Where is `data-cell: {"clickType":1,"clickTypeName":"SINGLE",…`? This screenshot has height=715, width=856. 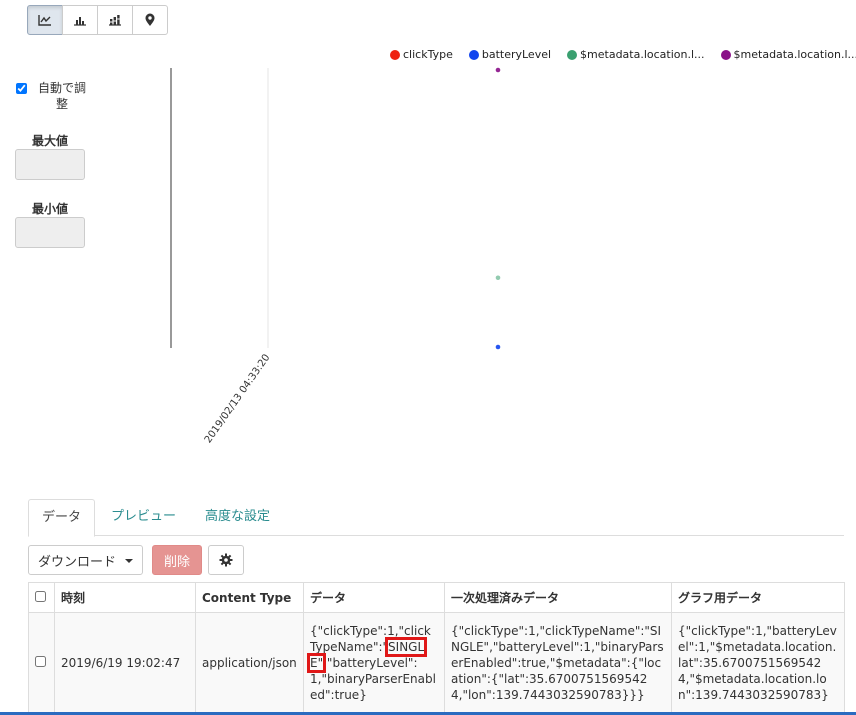
data-cell: {"clickType":1,"clickTypeName":"SINGLE",… is located at coordinates (374, 662).